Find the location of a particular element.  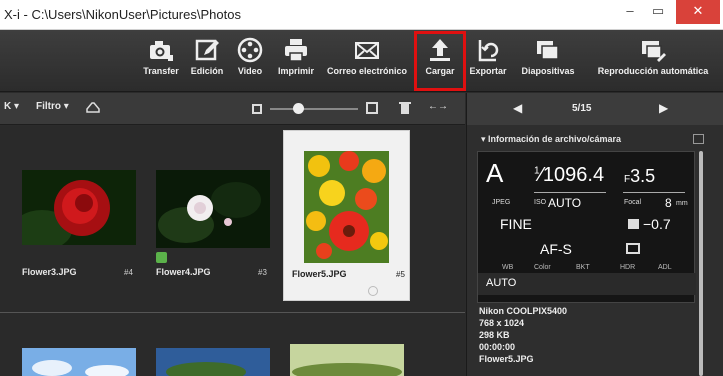

export-label: Exportar is located at coordinates (488, 71).